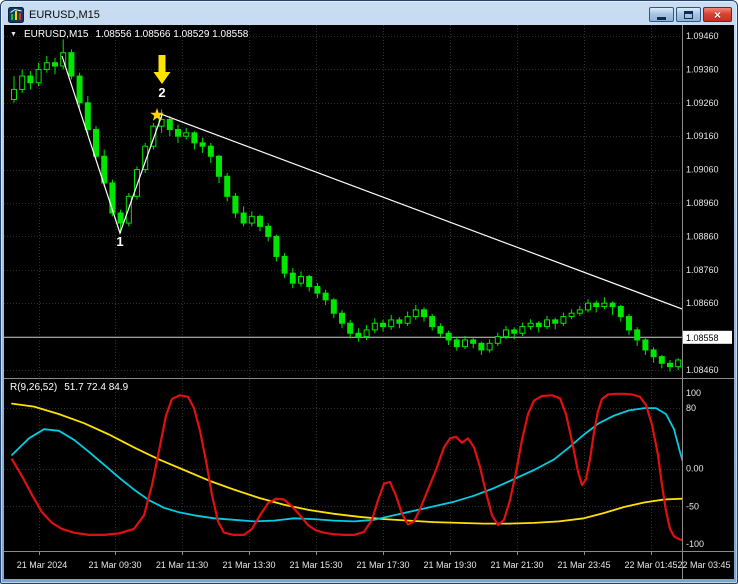 This screenshot has height=584, width=738. What do you see at coordinates (369, 13) in the screenshot?
I see `window-titlebar: EURUSD,M15 ×` at bounding box center [369, 13].